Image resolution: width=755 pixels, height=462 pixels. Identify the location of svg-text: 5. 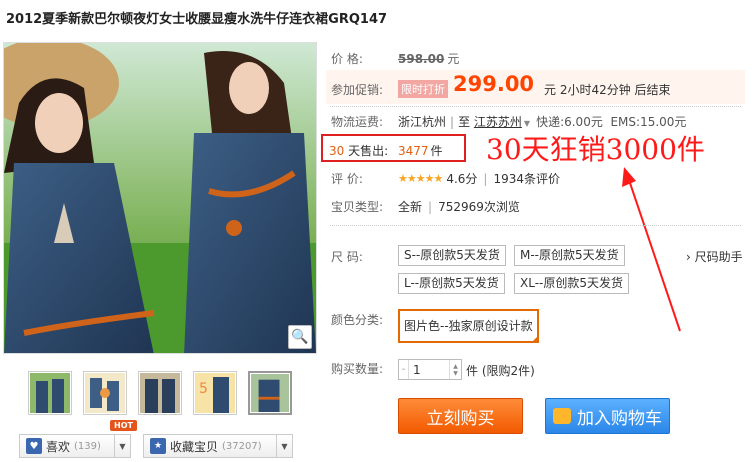
(203, 389).